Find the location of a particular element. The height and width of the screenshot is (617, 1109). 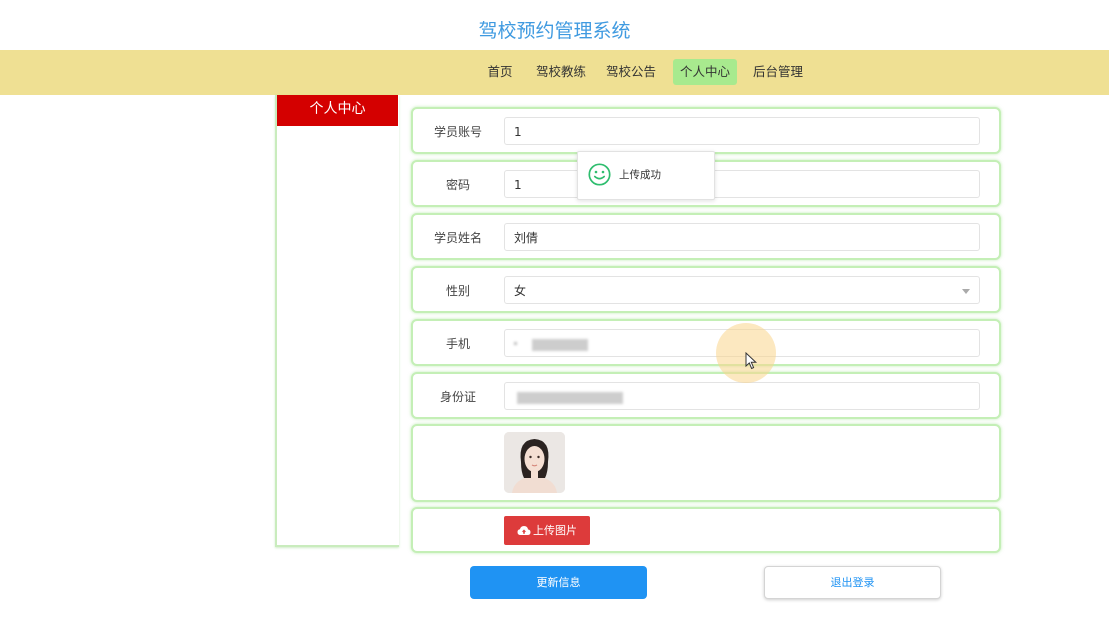

nav-item-admin: 后台管理 is located at coordinates (778, 72).